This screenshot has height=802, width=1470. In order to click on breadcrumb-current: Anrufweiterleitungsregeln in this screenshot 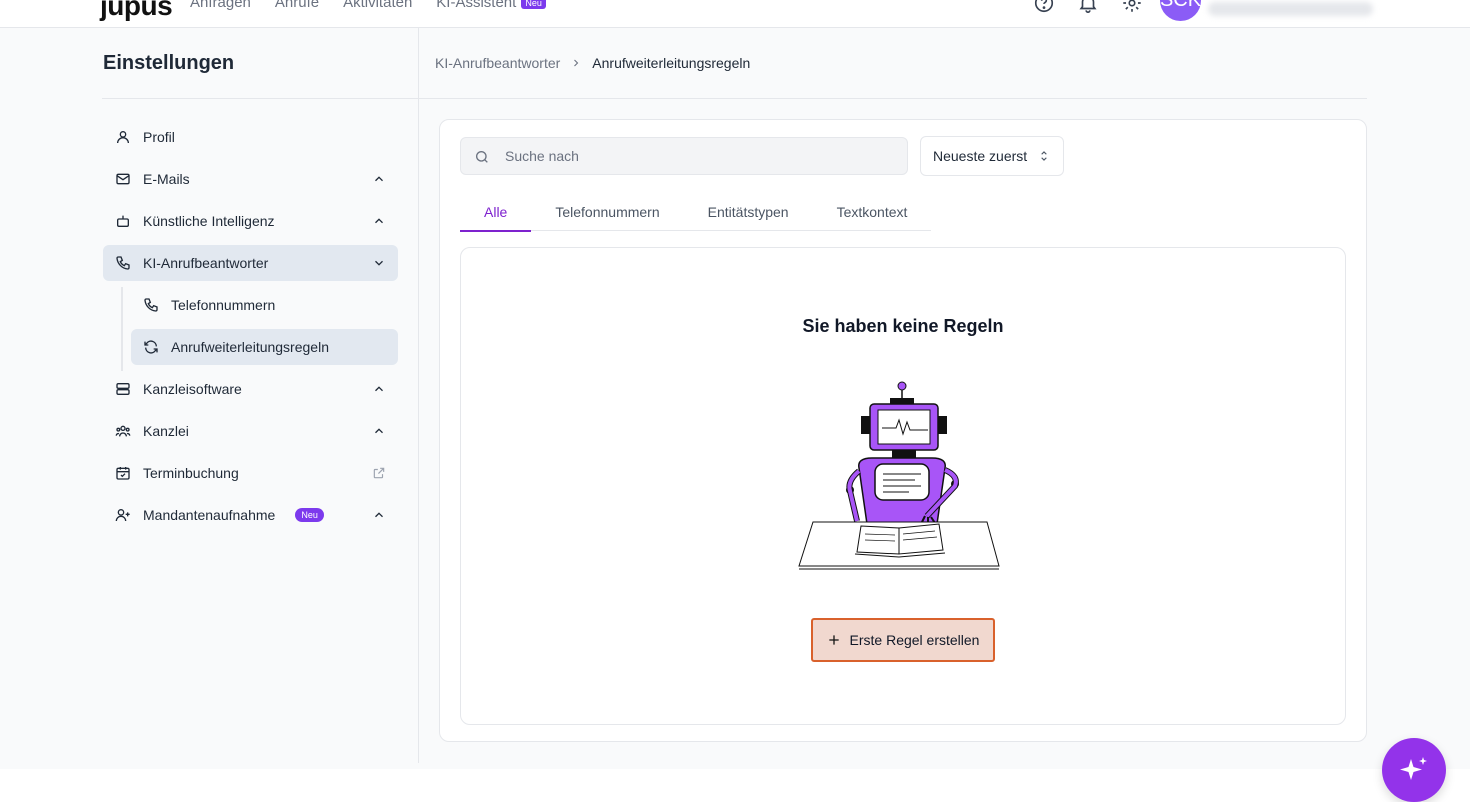, I will do `click(671, 63)`.